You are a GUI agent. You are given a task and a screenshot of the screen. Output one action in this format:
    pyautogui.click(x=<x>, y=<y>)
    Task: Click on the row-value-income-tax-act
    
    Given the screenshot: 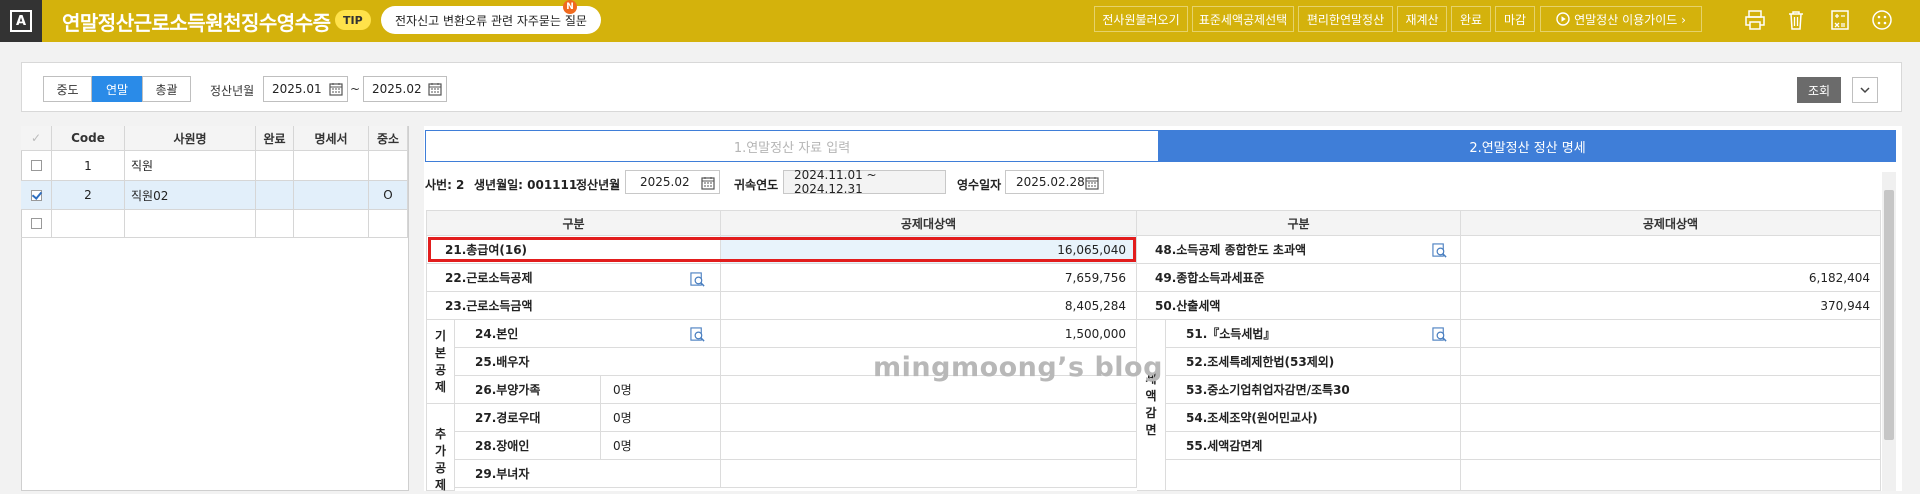 What is the action you would take?
    pyautogui.click(x=1671, y=334)
    